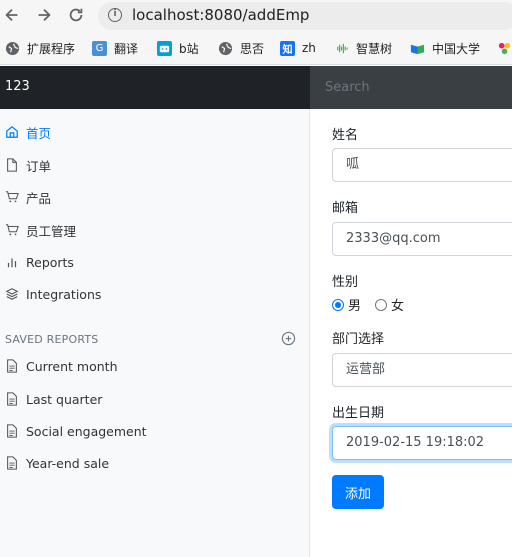 This screenshot has height=557, width=512. Describe the element at coordinates (150, 294) in the screenshot. I see `sidebar-item-integrations: Integrations` at that location.